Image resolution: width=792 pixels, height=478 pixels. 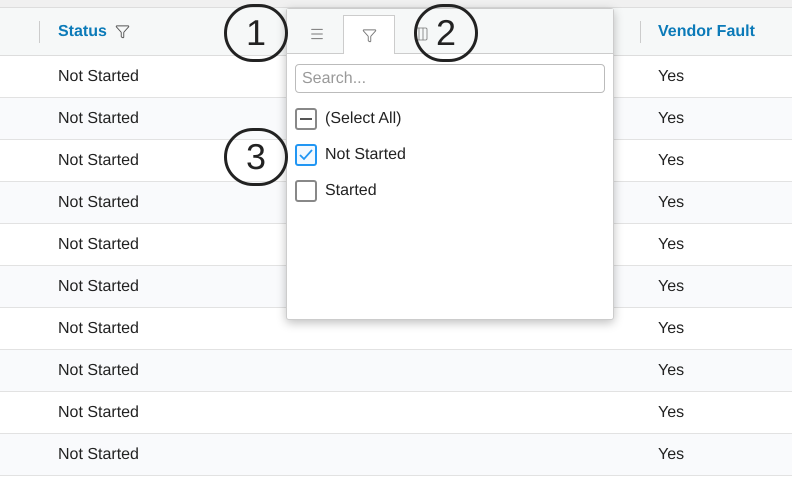 What do you see at coordinates (706, 32) in the screenshot?
I see `column-header: Vendor Fault` at bounding box center [706, 32].